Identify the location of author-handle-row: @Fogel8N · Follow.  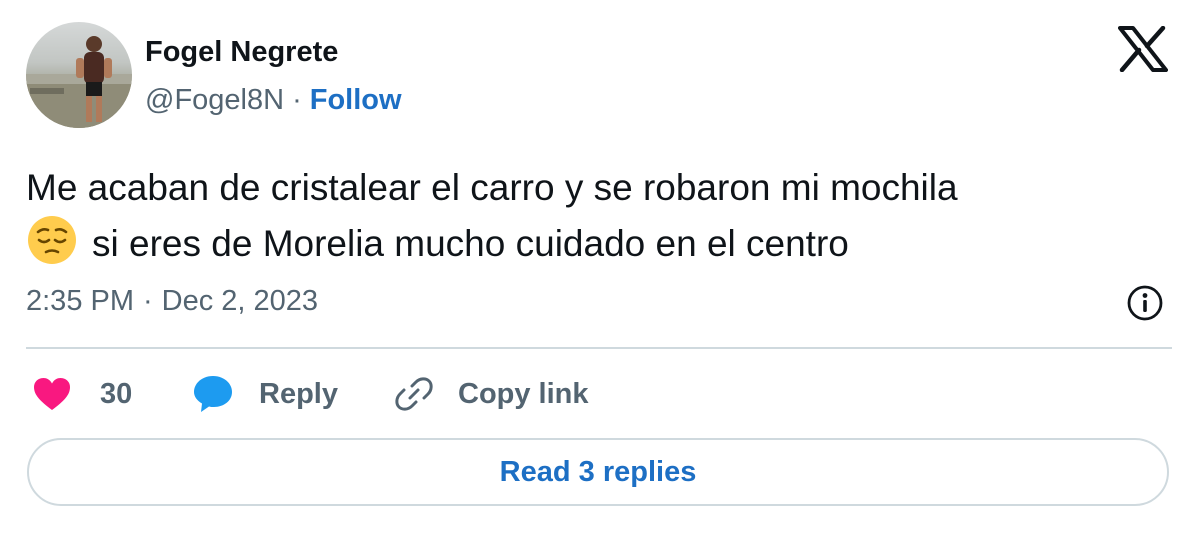
(273, 100).